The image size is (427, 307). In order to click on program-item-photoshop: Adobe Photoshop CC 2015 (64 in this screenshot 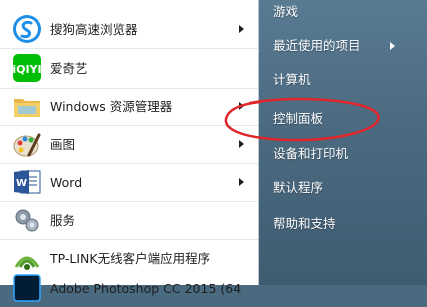, I will do `click(129, 288)`.